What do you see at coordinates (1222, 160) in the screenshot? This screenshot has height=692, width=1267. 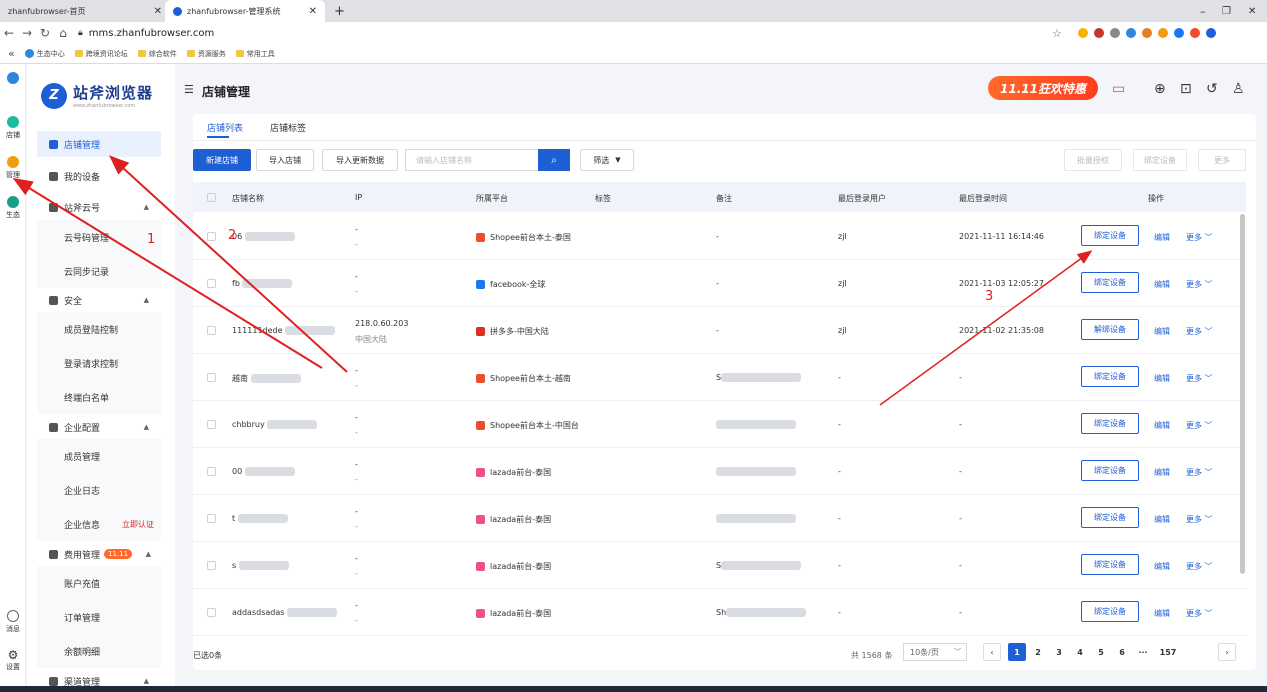 I see `batch-more-button: 更多` at bounding box center [1222, 160].